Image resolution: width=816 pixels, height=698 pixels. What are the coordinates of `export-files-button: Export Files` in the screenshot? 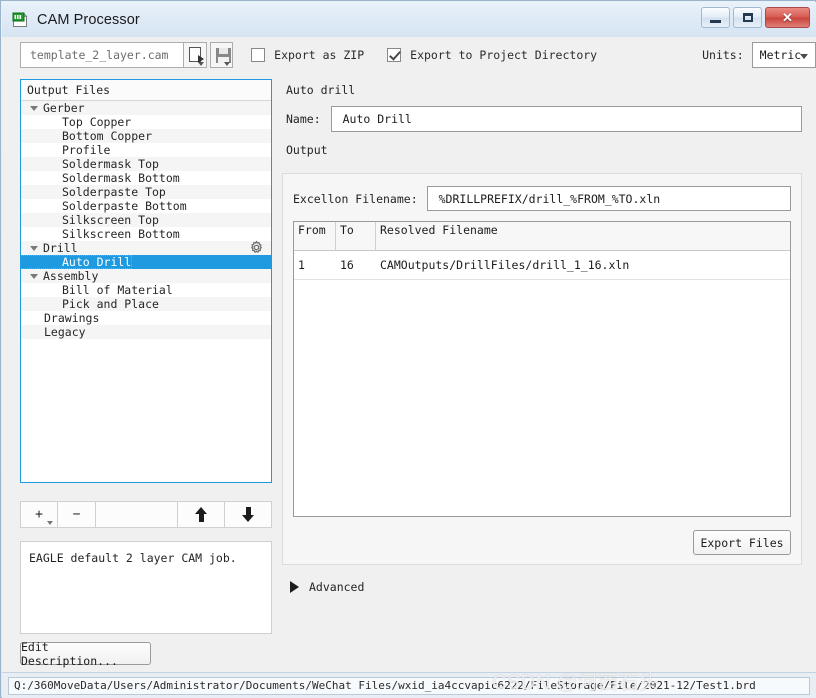 It's located at (742, 542).